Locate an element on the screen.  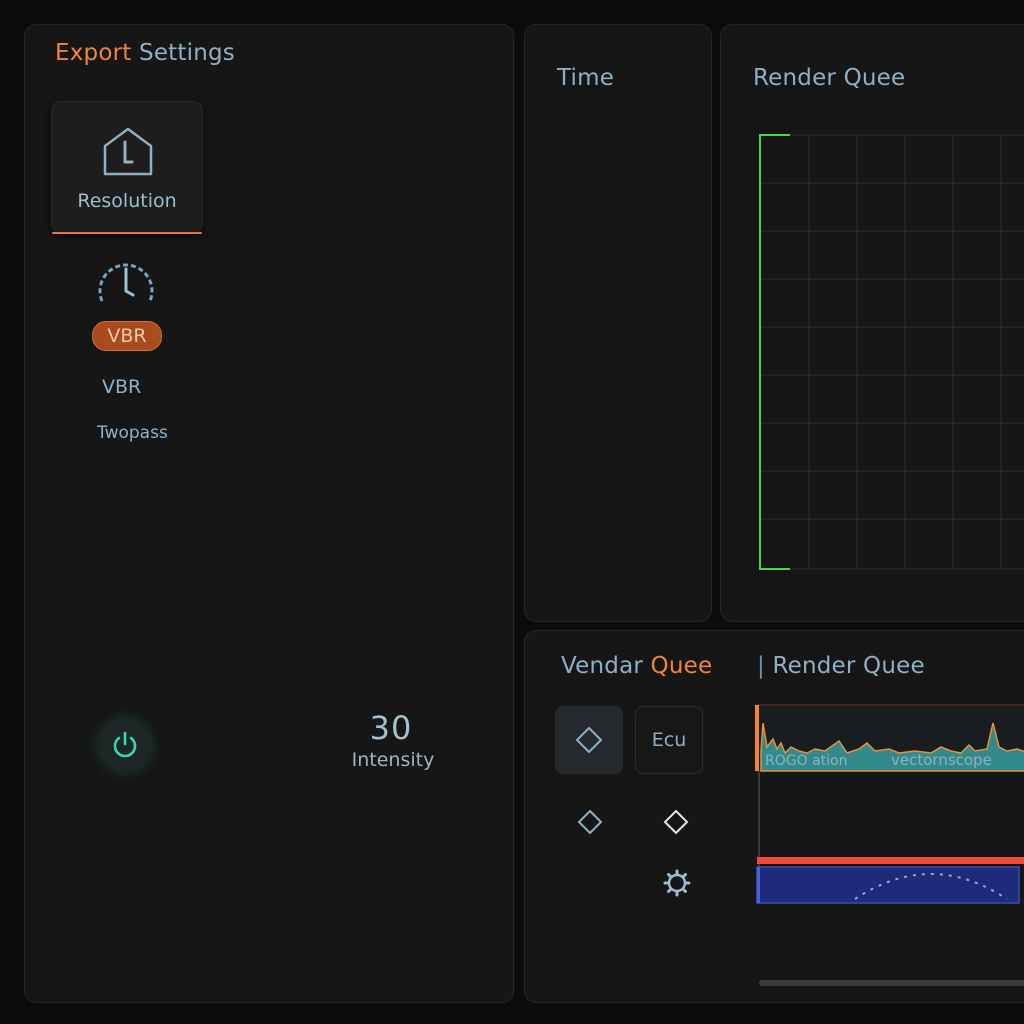
power-button is located at coordinates (125, 745).